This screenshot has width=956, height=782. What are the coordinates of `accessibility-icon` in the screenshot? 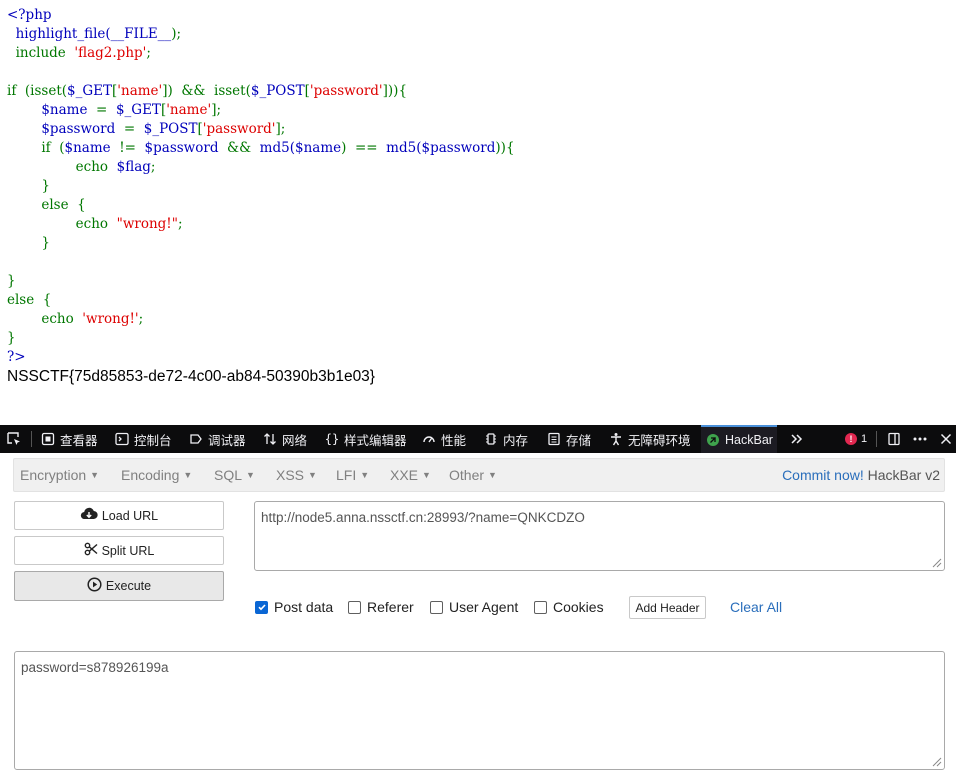 It's located at (616, 439).